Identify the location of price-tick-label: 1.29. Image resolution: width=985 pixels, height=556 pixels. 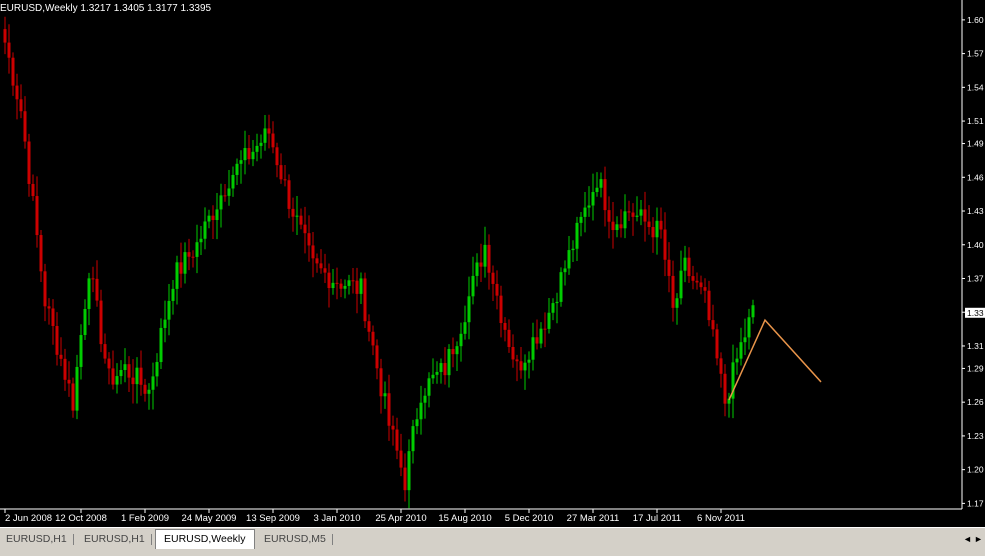
(975, 368).